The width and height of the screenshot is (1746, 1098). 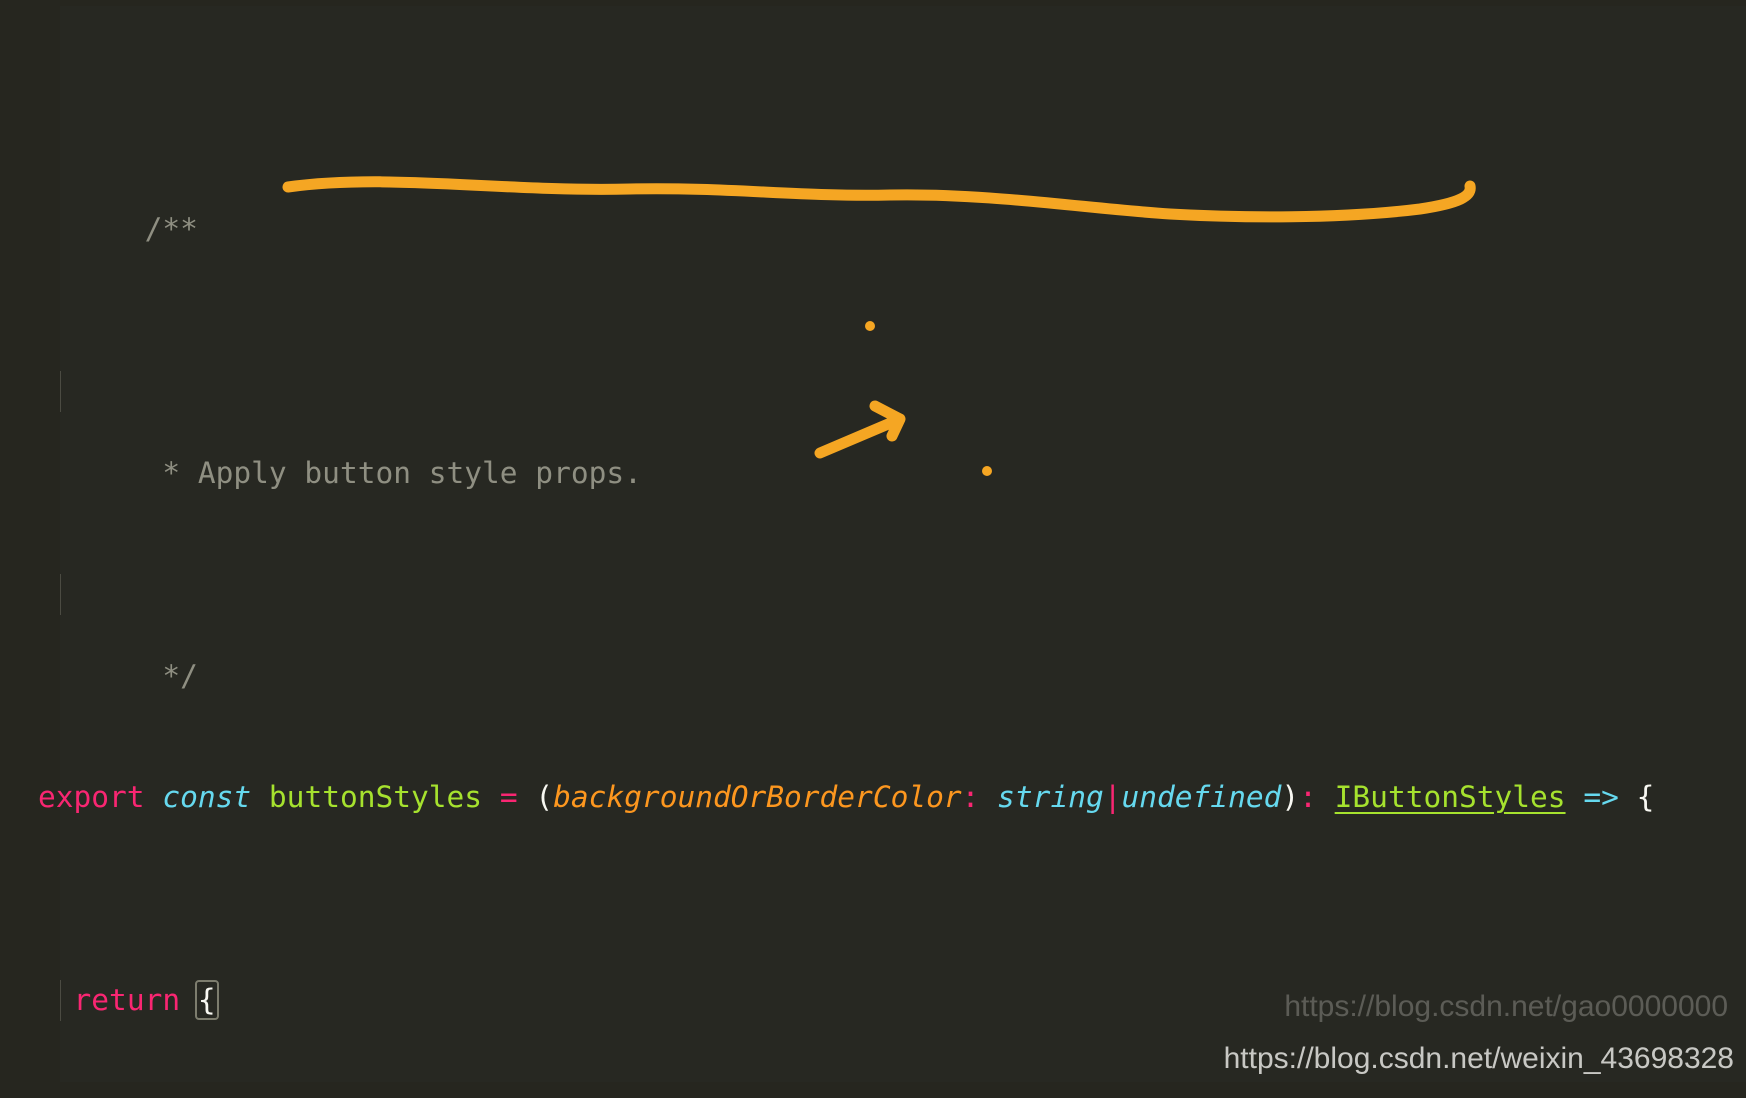 What do you see at coordinates (1506, 1006) in the screenshot?
I see `watermark-faded: https://blog.csdn.net/gao0000000` at bounding box center [1506, 1006].